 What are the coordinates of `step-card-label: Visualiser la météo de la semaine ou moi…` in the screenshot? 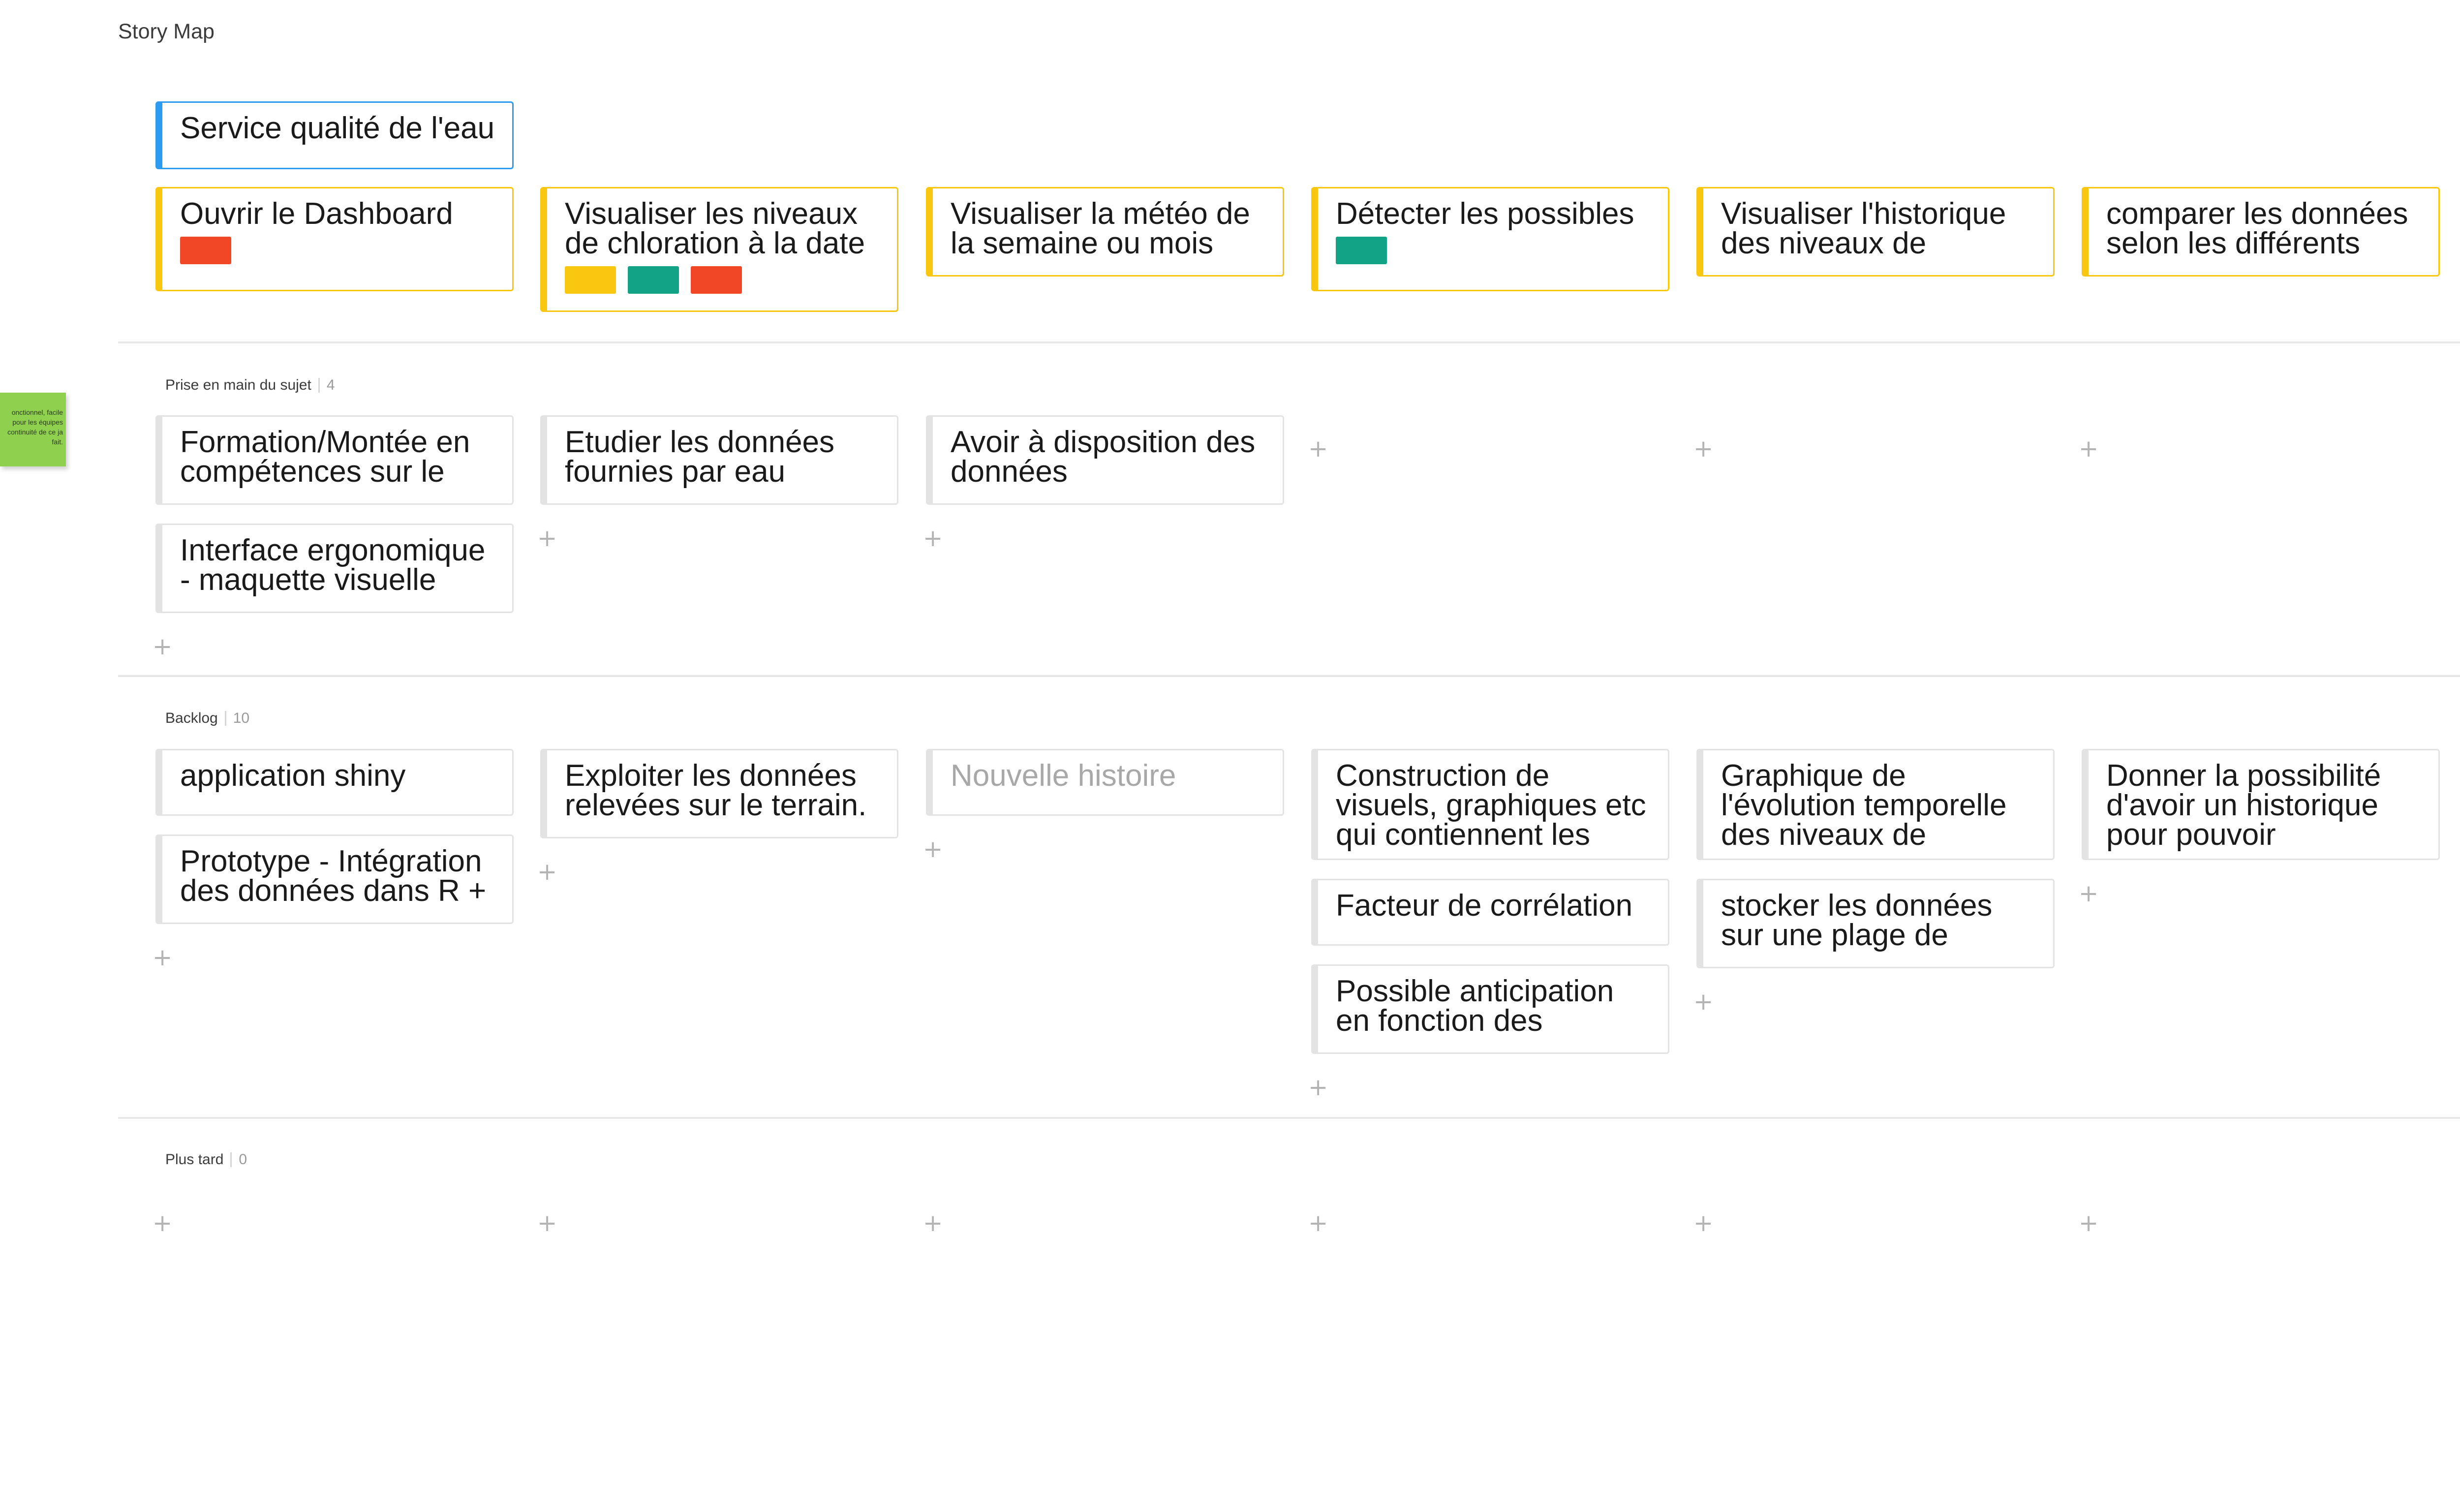 It's located at (1100, 228).